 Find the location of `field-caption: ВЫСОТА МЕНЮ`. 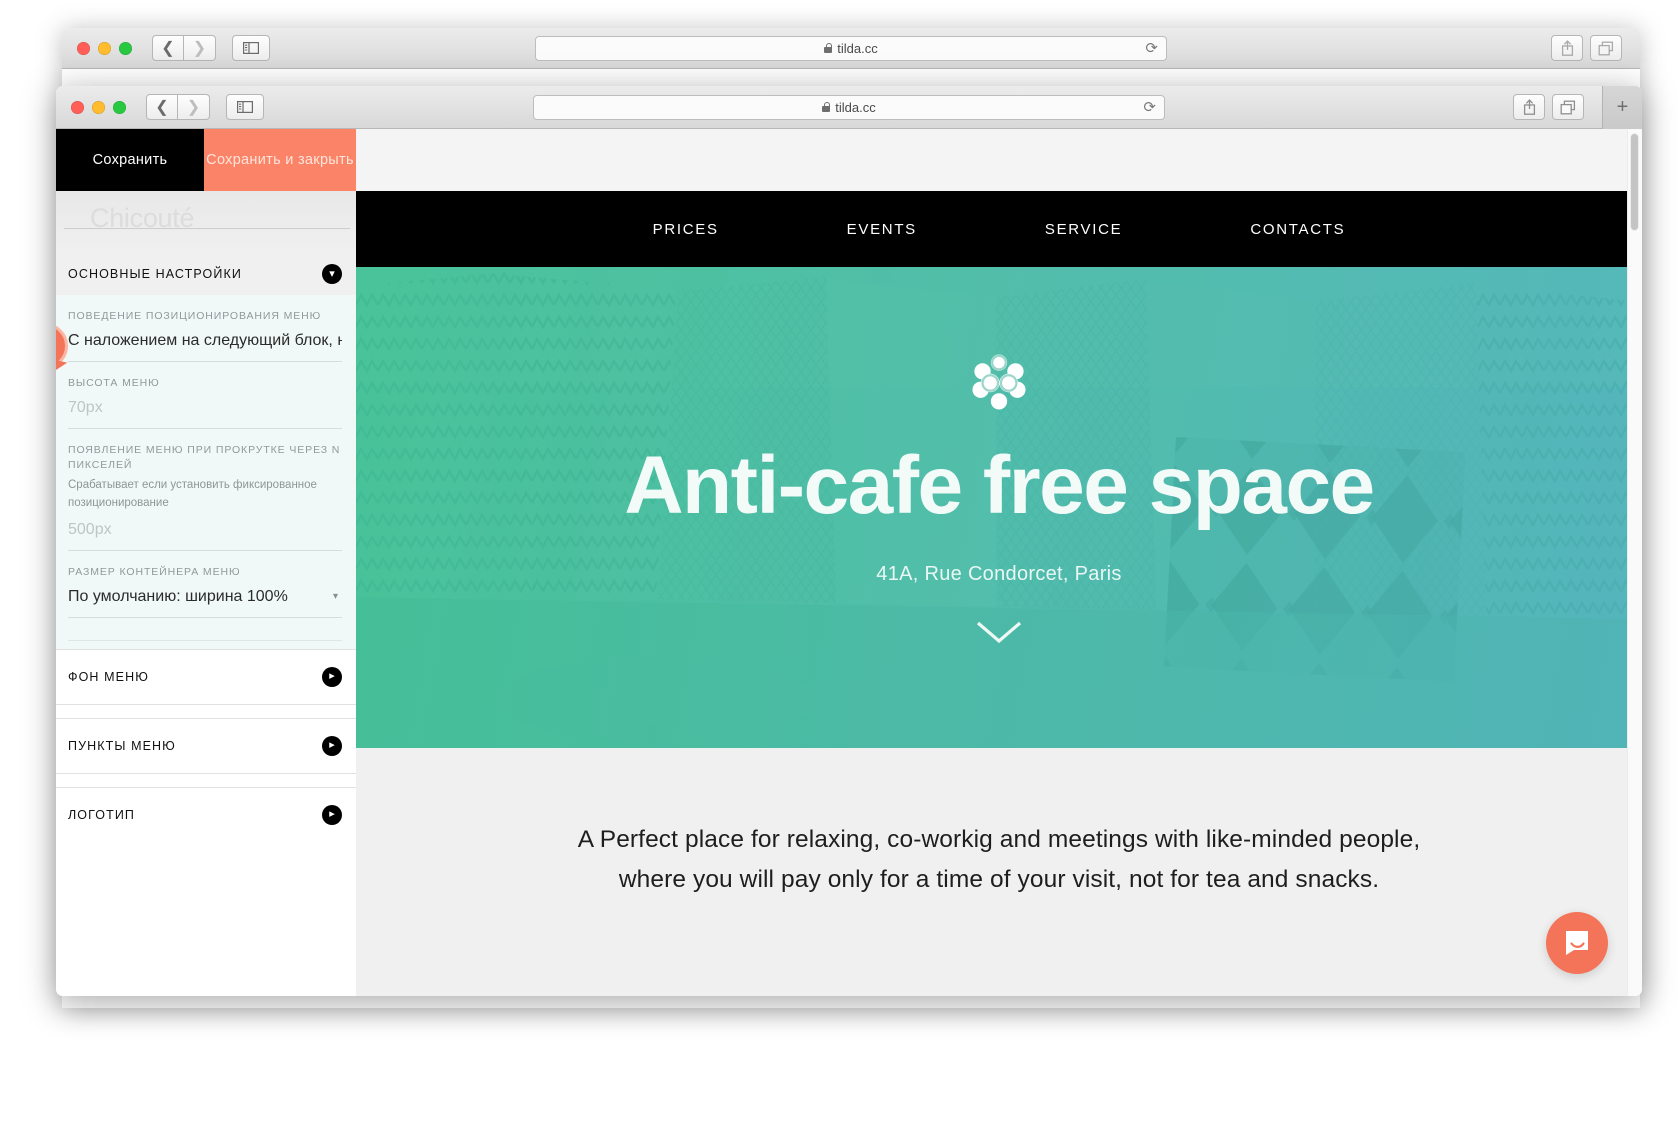

field-caption: ВЫСОТА МЕНЮ is located at coordinates (114, 383).